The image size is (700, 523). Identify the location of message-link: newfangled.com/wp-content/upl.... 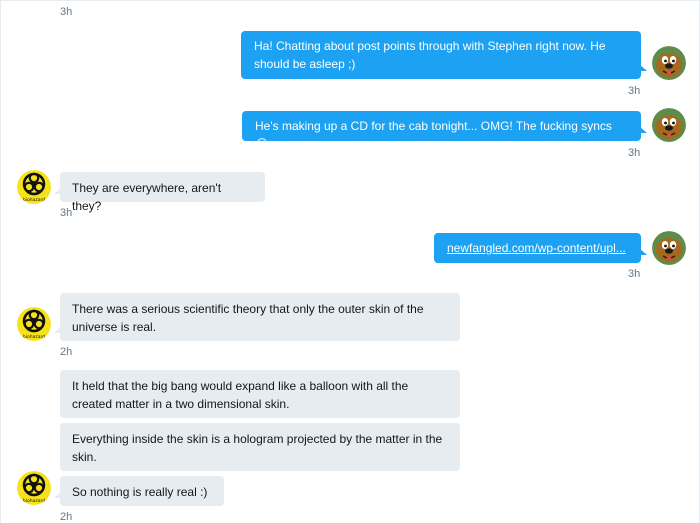
(536, 248).